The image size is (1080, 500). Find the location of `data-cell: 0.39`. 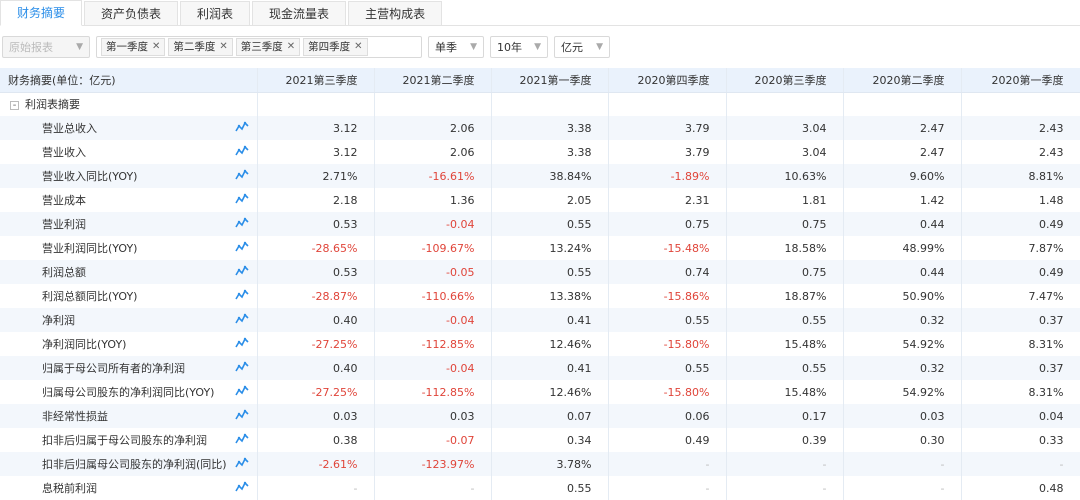

data-cell: 0.39 is located at coordinates (785, 440).